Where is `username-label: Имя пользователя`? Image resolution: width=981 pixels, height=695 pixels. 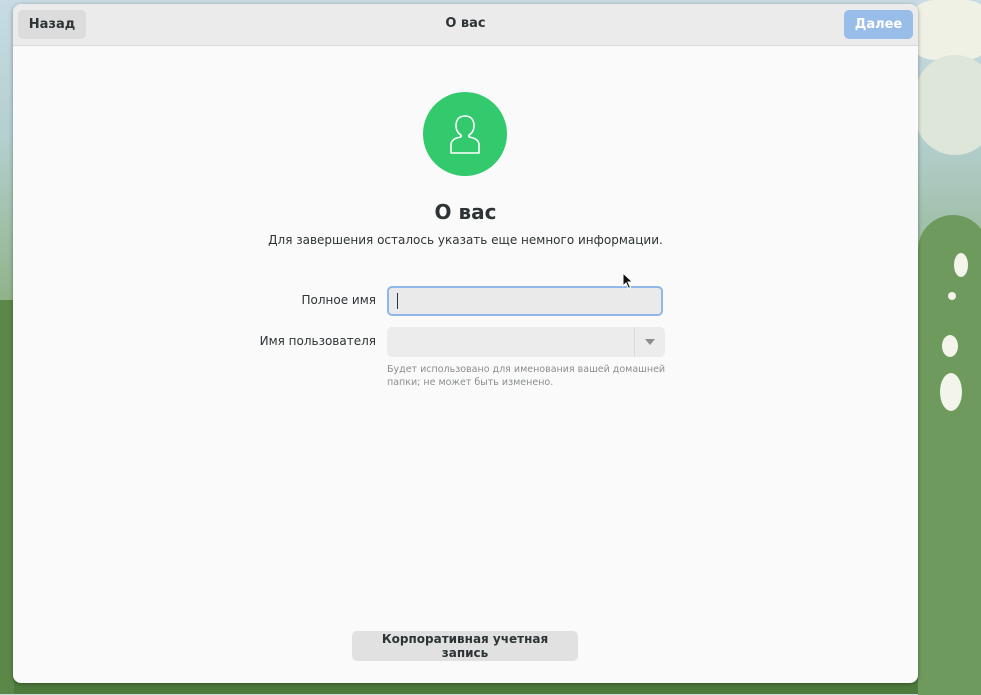
username-label: Имя пользователя is located at coordinates (317, 341).